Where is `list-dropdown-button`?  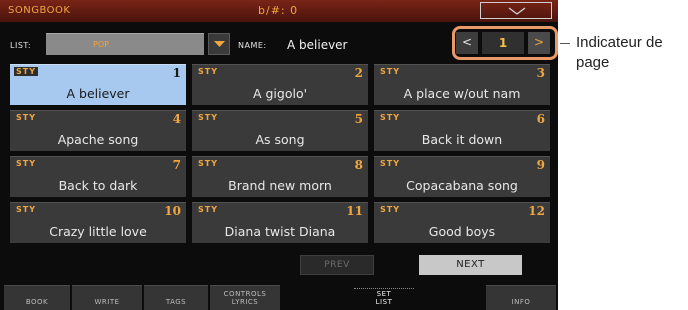
list-dropdown-button is located at coordinates (219, 44).